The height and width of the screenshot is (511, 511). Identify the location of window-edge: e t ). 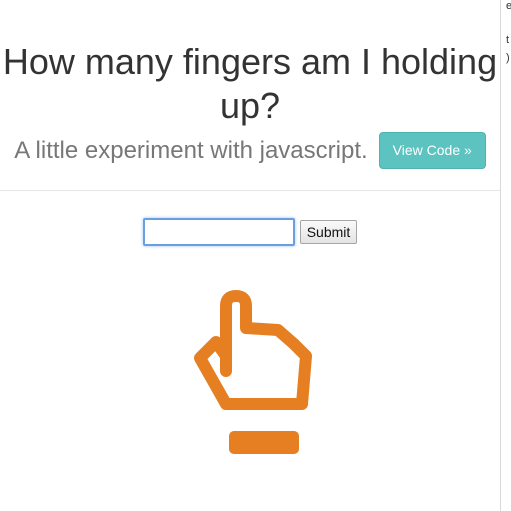
(505, 255).